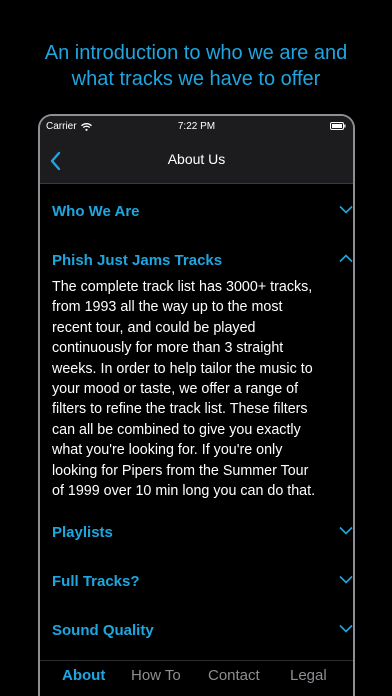 This screenshot has width=392, height=696. What do you see at coordinates (202, 582) in the screenshot?
I see `section-full-tracks: Full Tracks?` at bounding box center [202, 582].